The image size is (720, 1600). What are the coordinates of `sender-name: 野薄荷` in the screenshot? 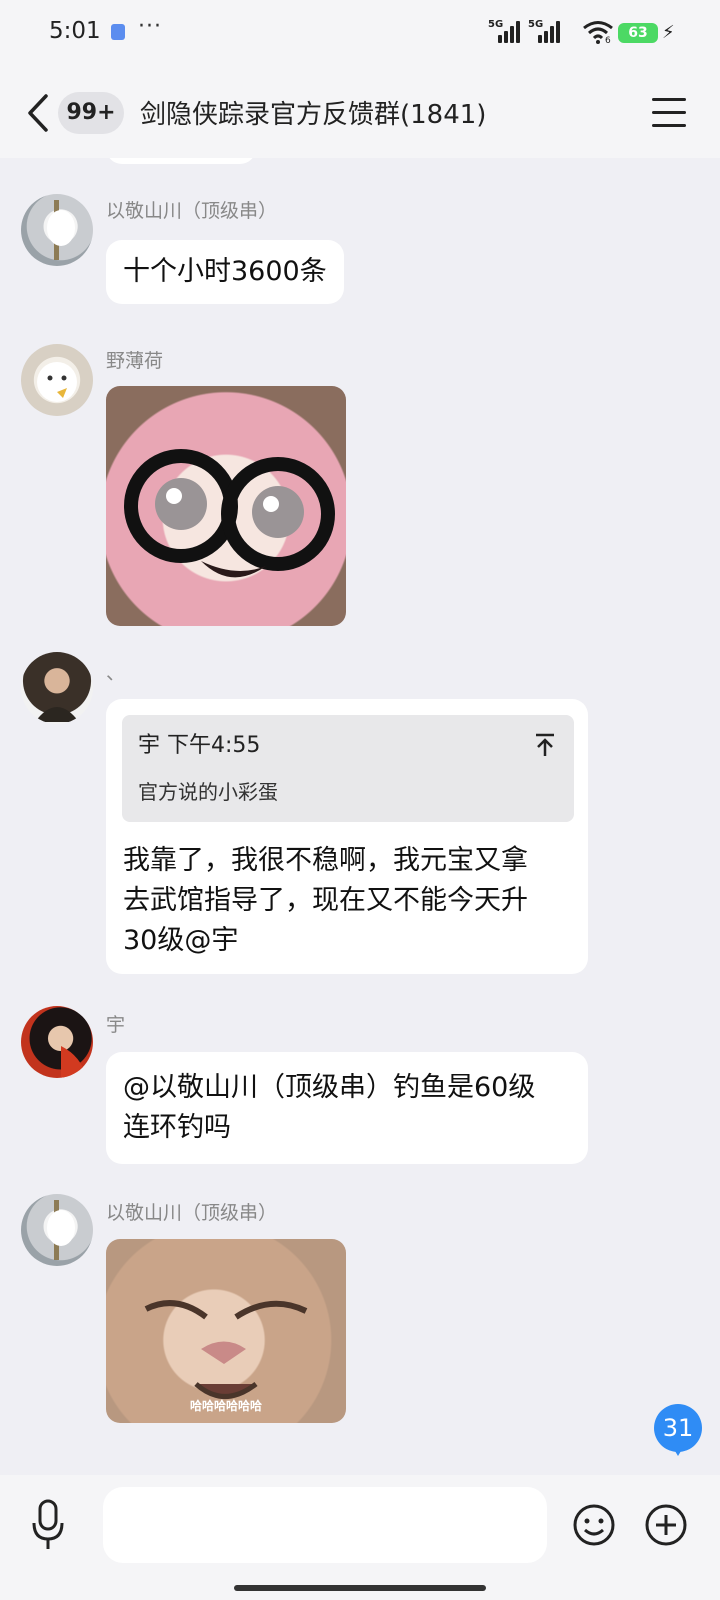 It's located at (135, 361).